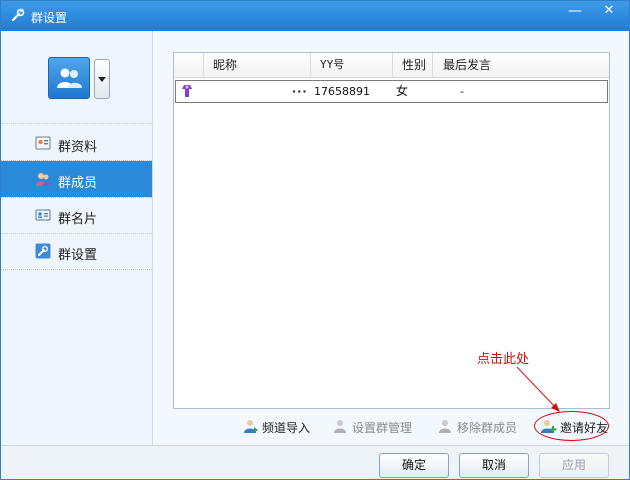 This screenshot has width=630, height=480. Describe the element at coordinates (382, 428) in the screenshot. I see `set-admin-label: 设置群管理` at that location.